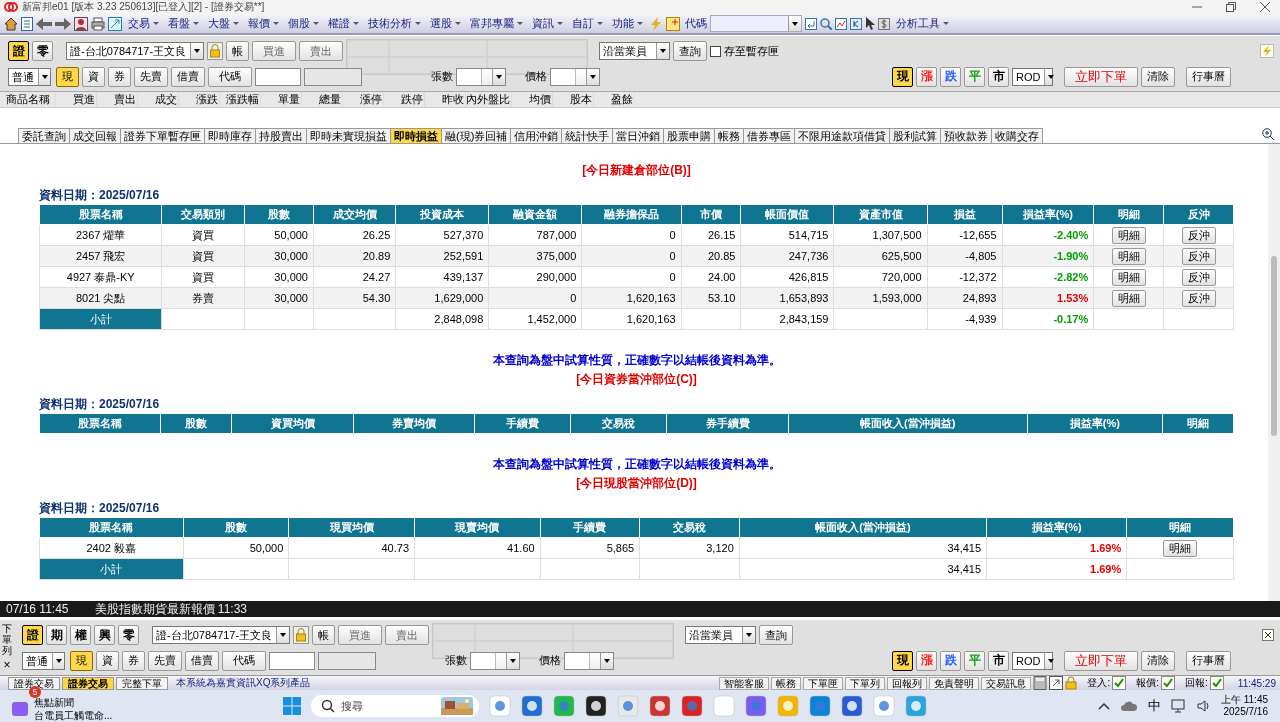  I want to click on trade-type-button: 借賣, so click(188, 76).